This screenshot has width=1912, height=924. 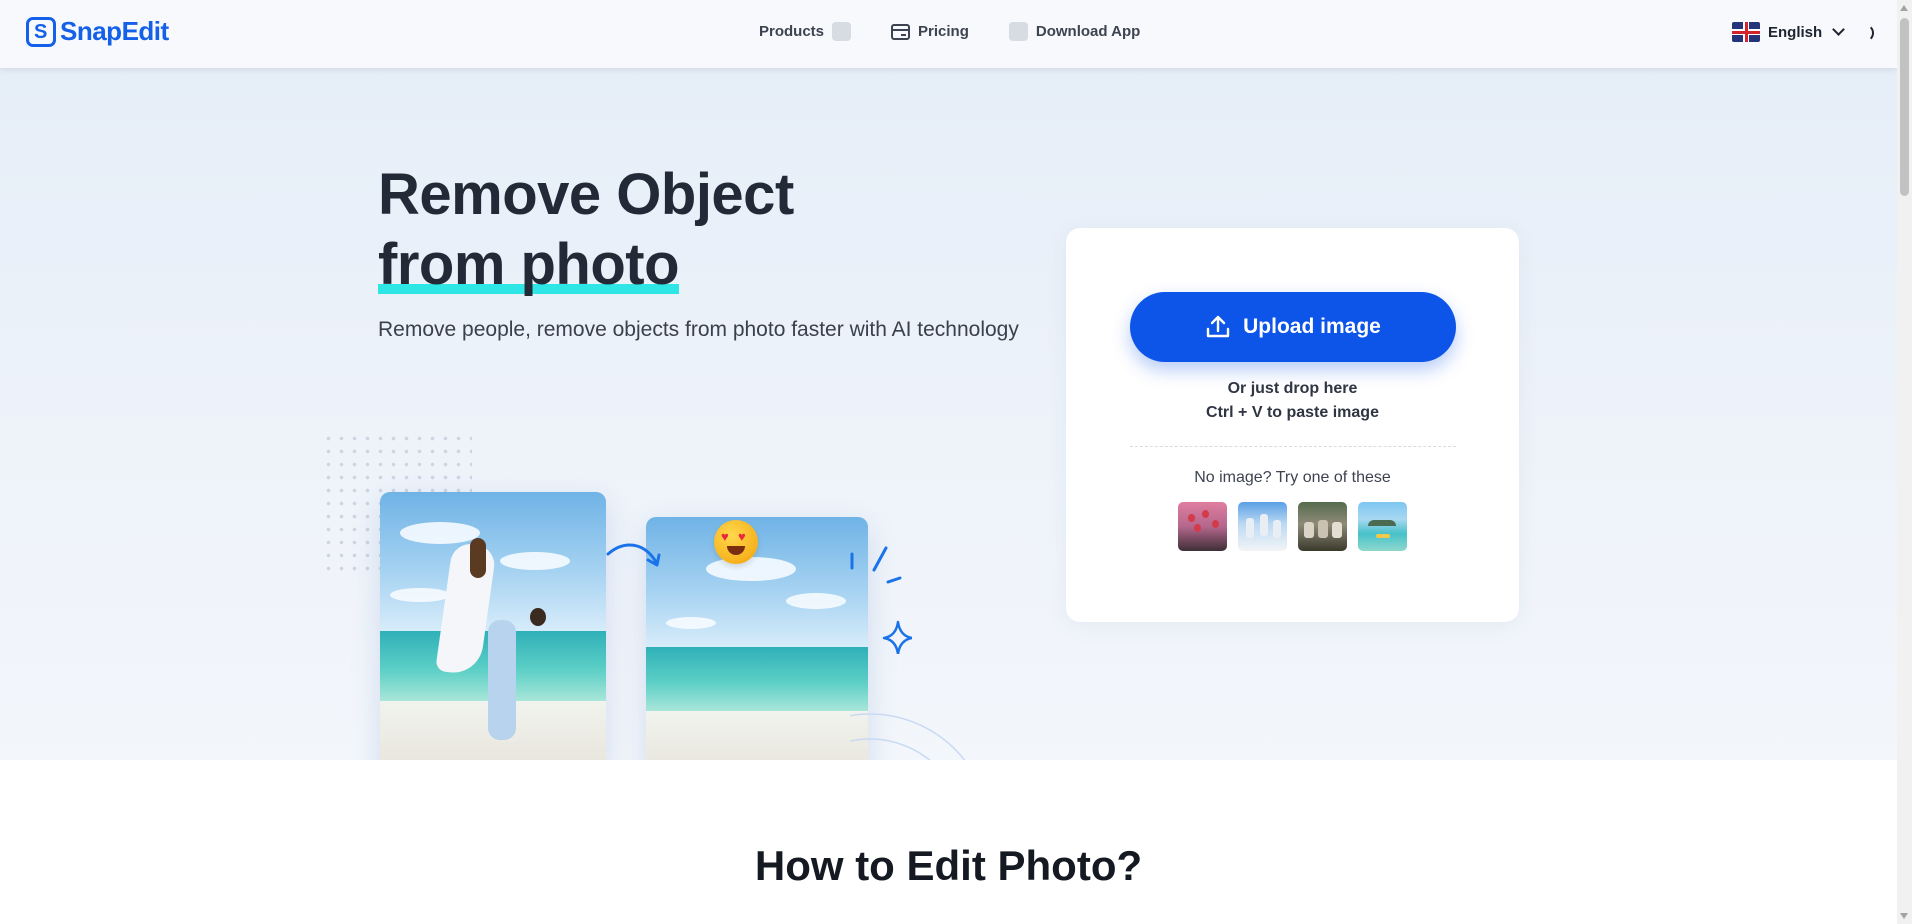 What do you see at coordinates (1865, 33) in the screenshot?
I see `loading-spinner-icon` at bounding box center [1865, 33].